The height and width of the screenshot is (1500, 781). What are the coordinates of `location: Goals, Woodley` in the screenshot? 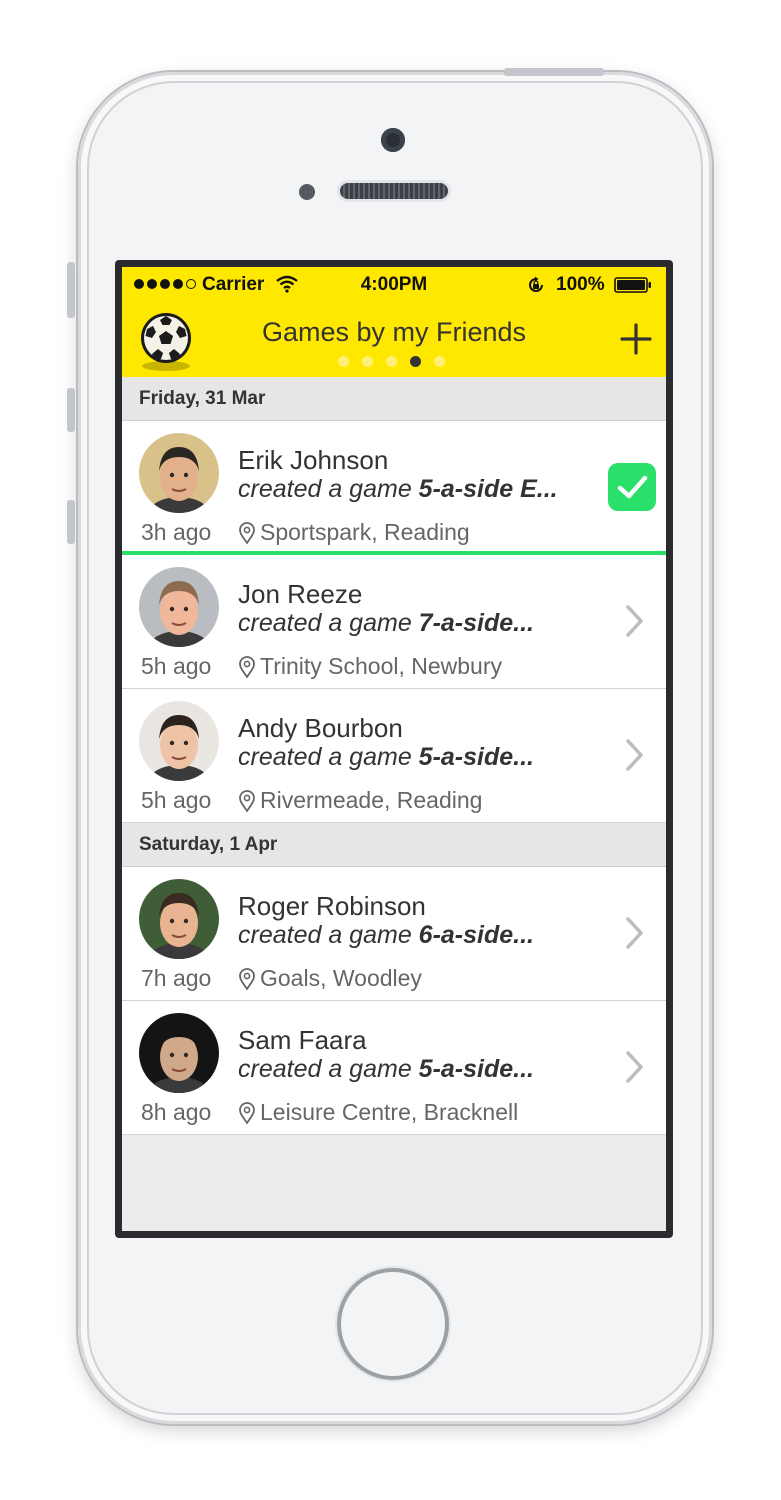 It's located at (330, 978).